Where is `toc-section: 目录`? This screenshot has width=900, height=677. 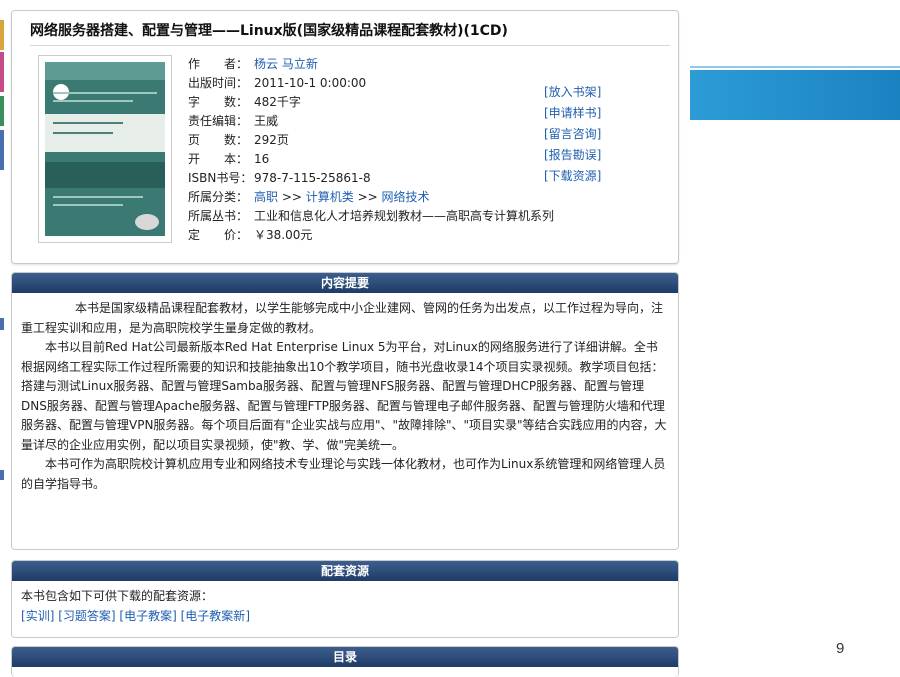 toc-section: 目录 is located at coordinates (345, 661).